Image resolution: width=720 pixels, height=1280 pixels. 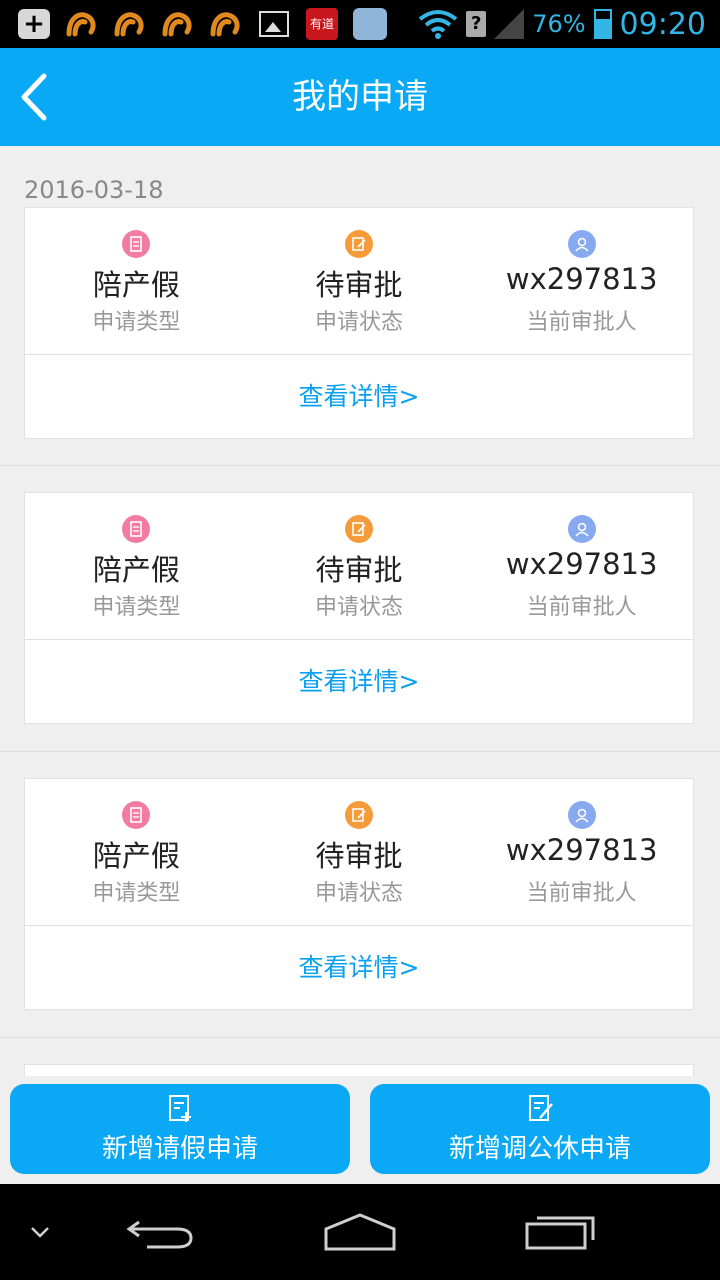 What do you see at coordinates (179, 1149) in the screenshot?
I see `new-leave-label: 新增请假申请` at bounding box center [179, 1149].